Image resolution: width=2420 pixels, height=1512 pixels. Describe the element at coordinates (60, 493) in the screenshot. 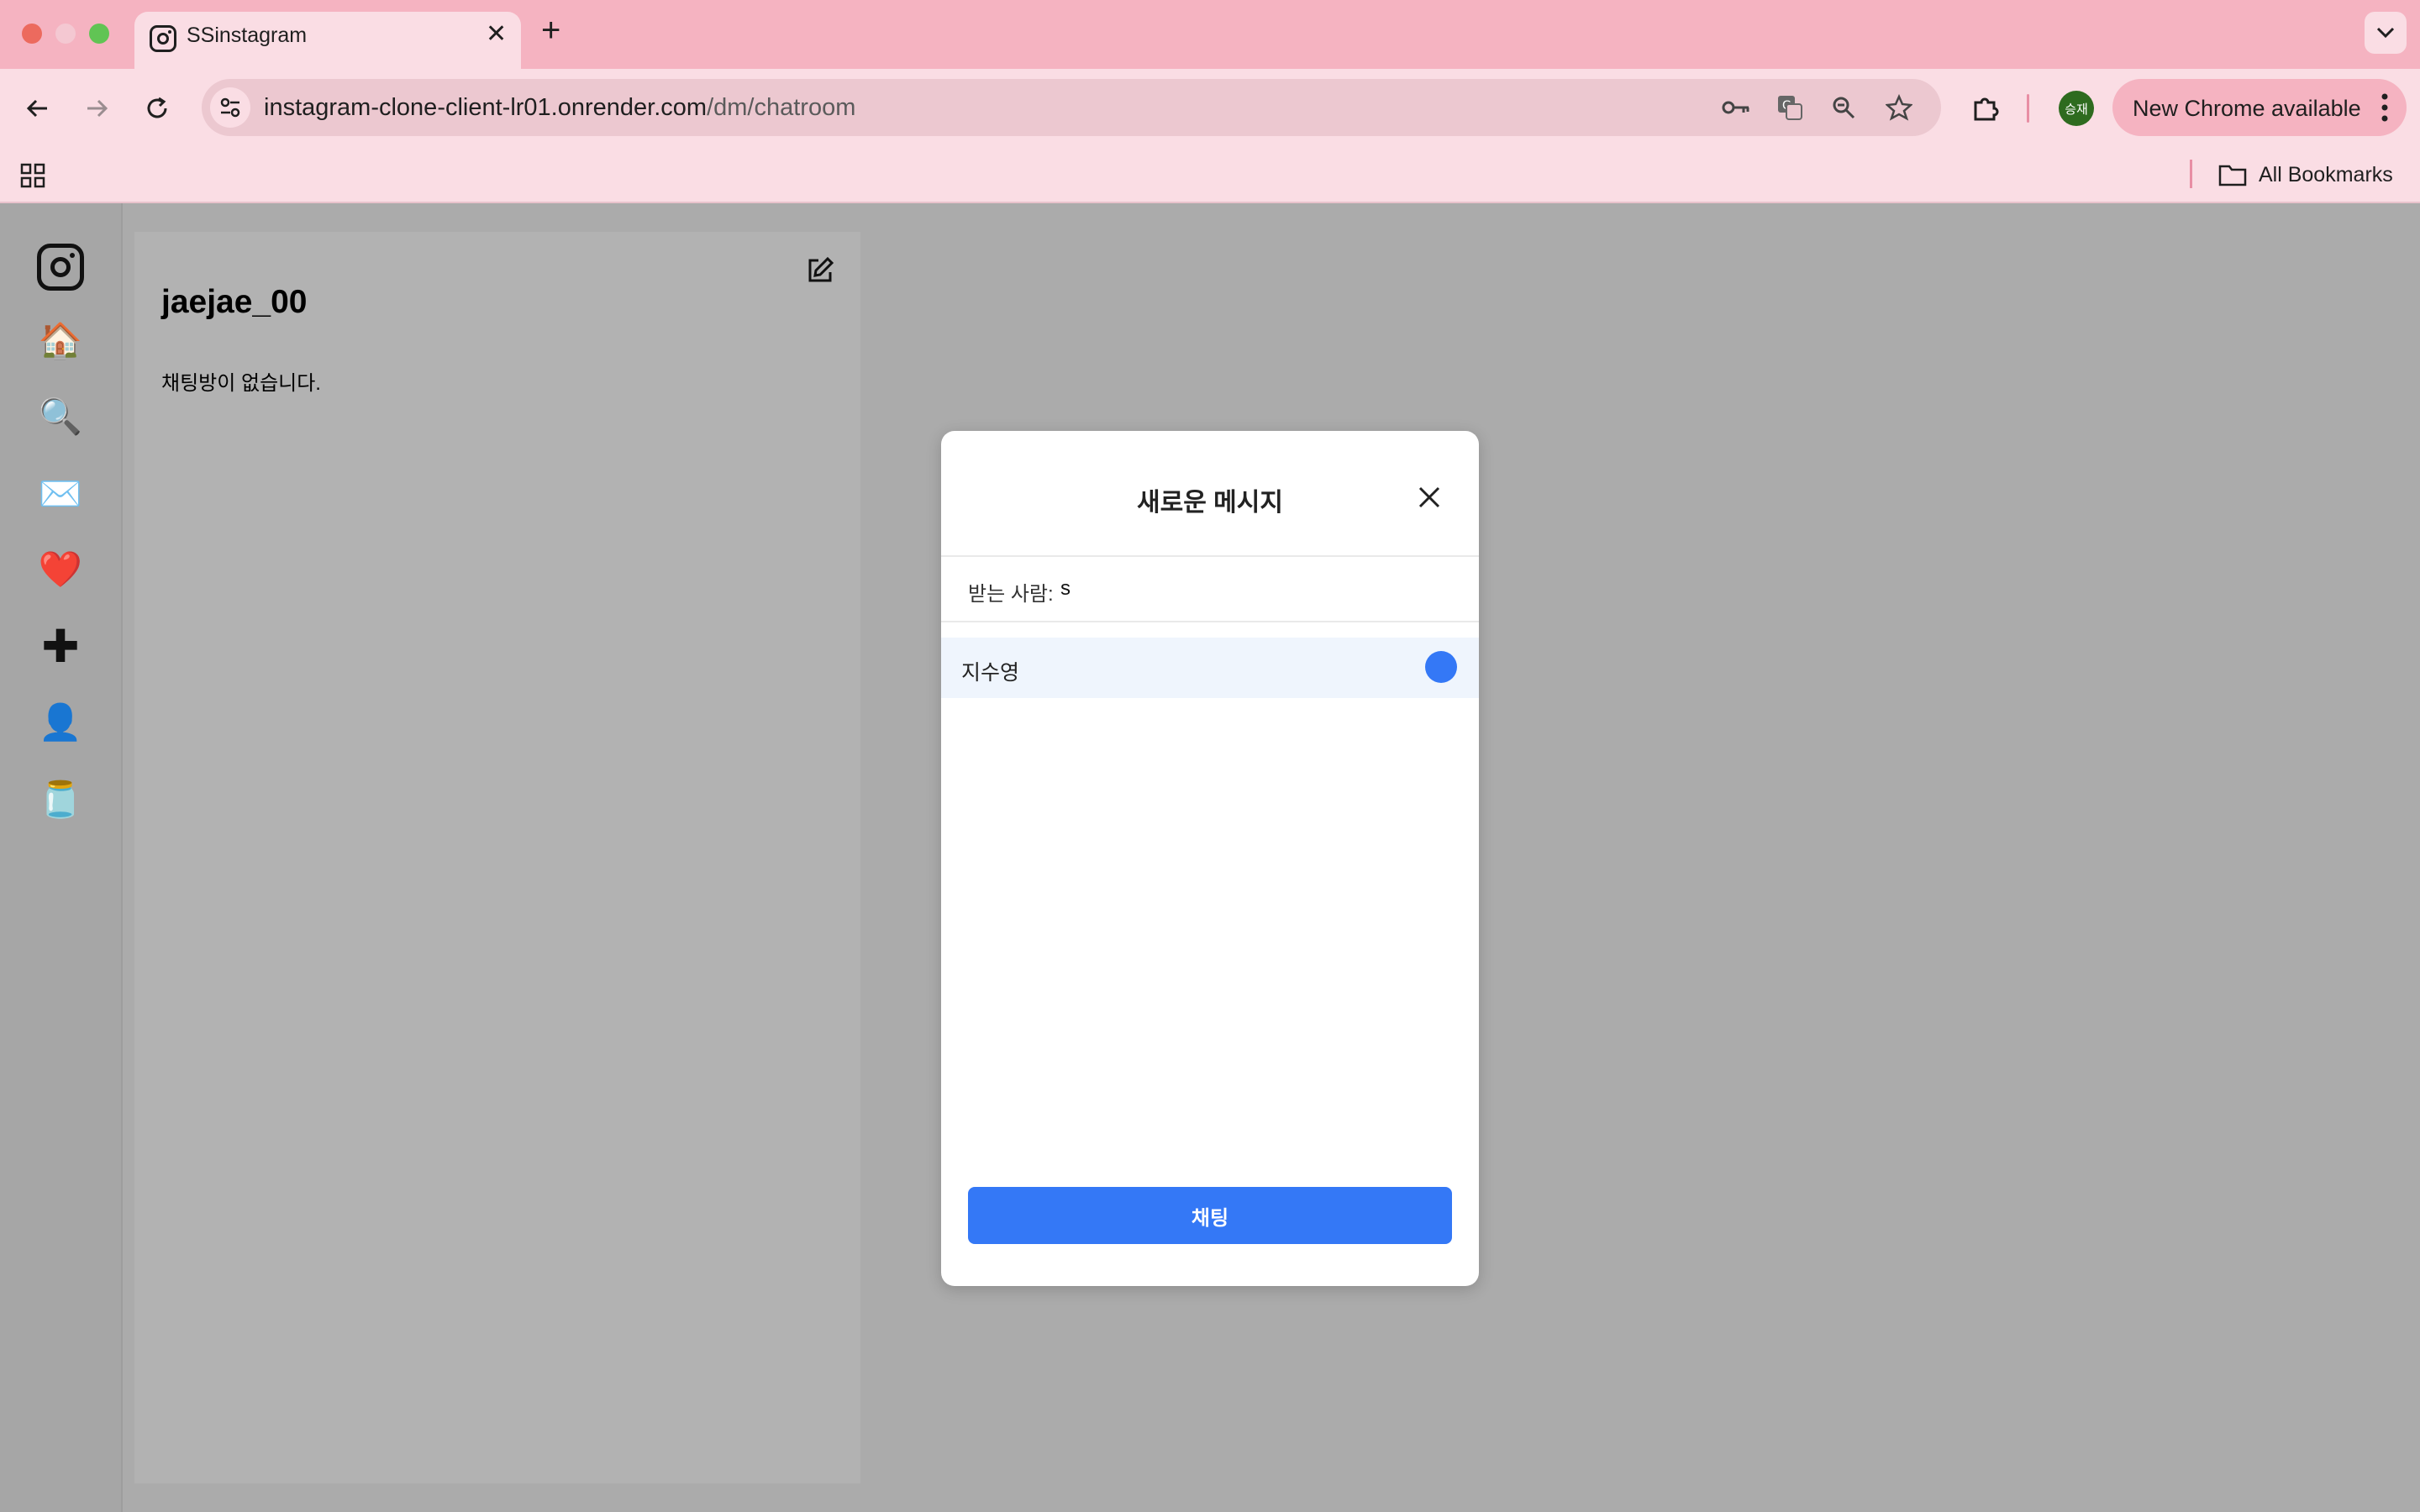

I see `envelope-icon: ✉️` at that location.